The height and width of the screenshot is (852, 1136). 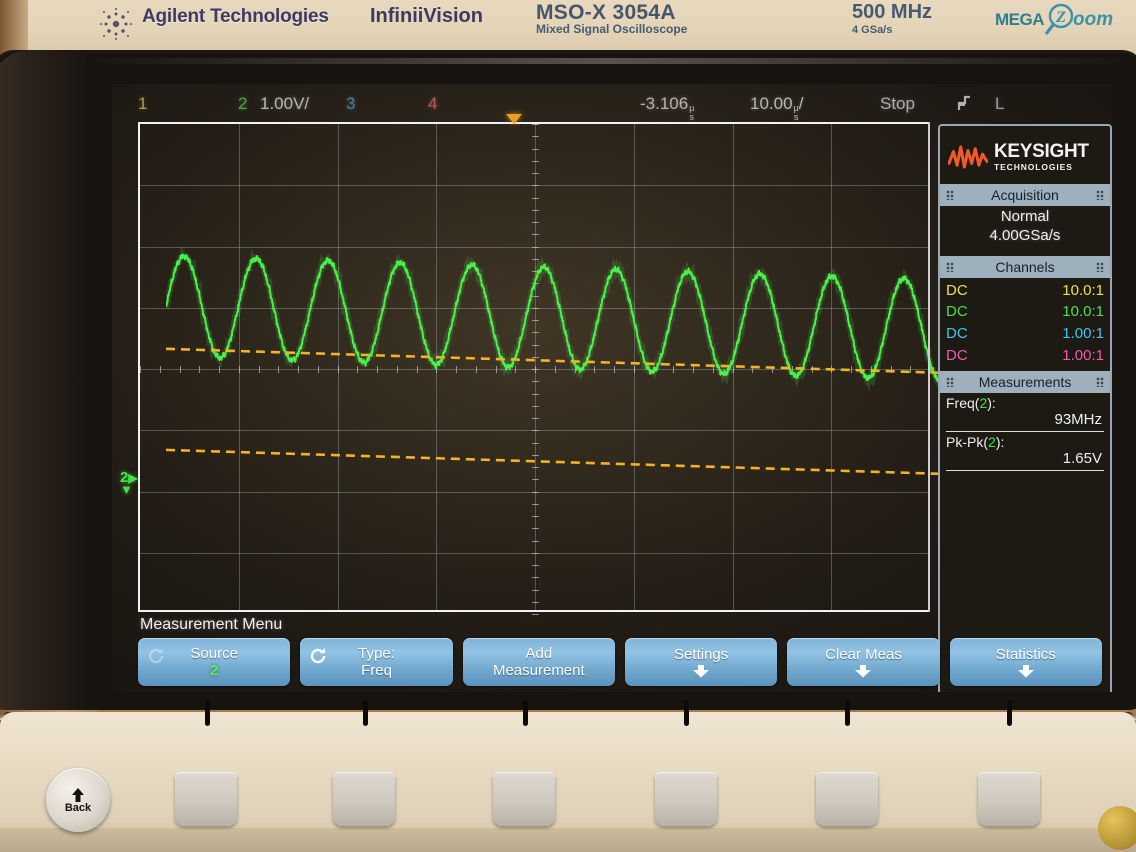 I want to click on softkey-type: Type: Freq, so click(x=376, y=662).